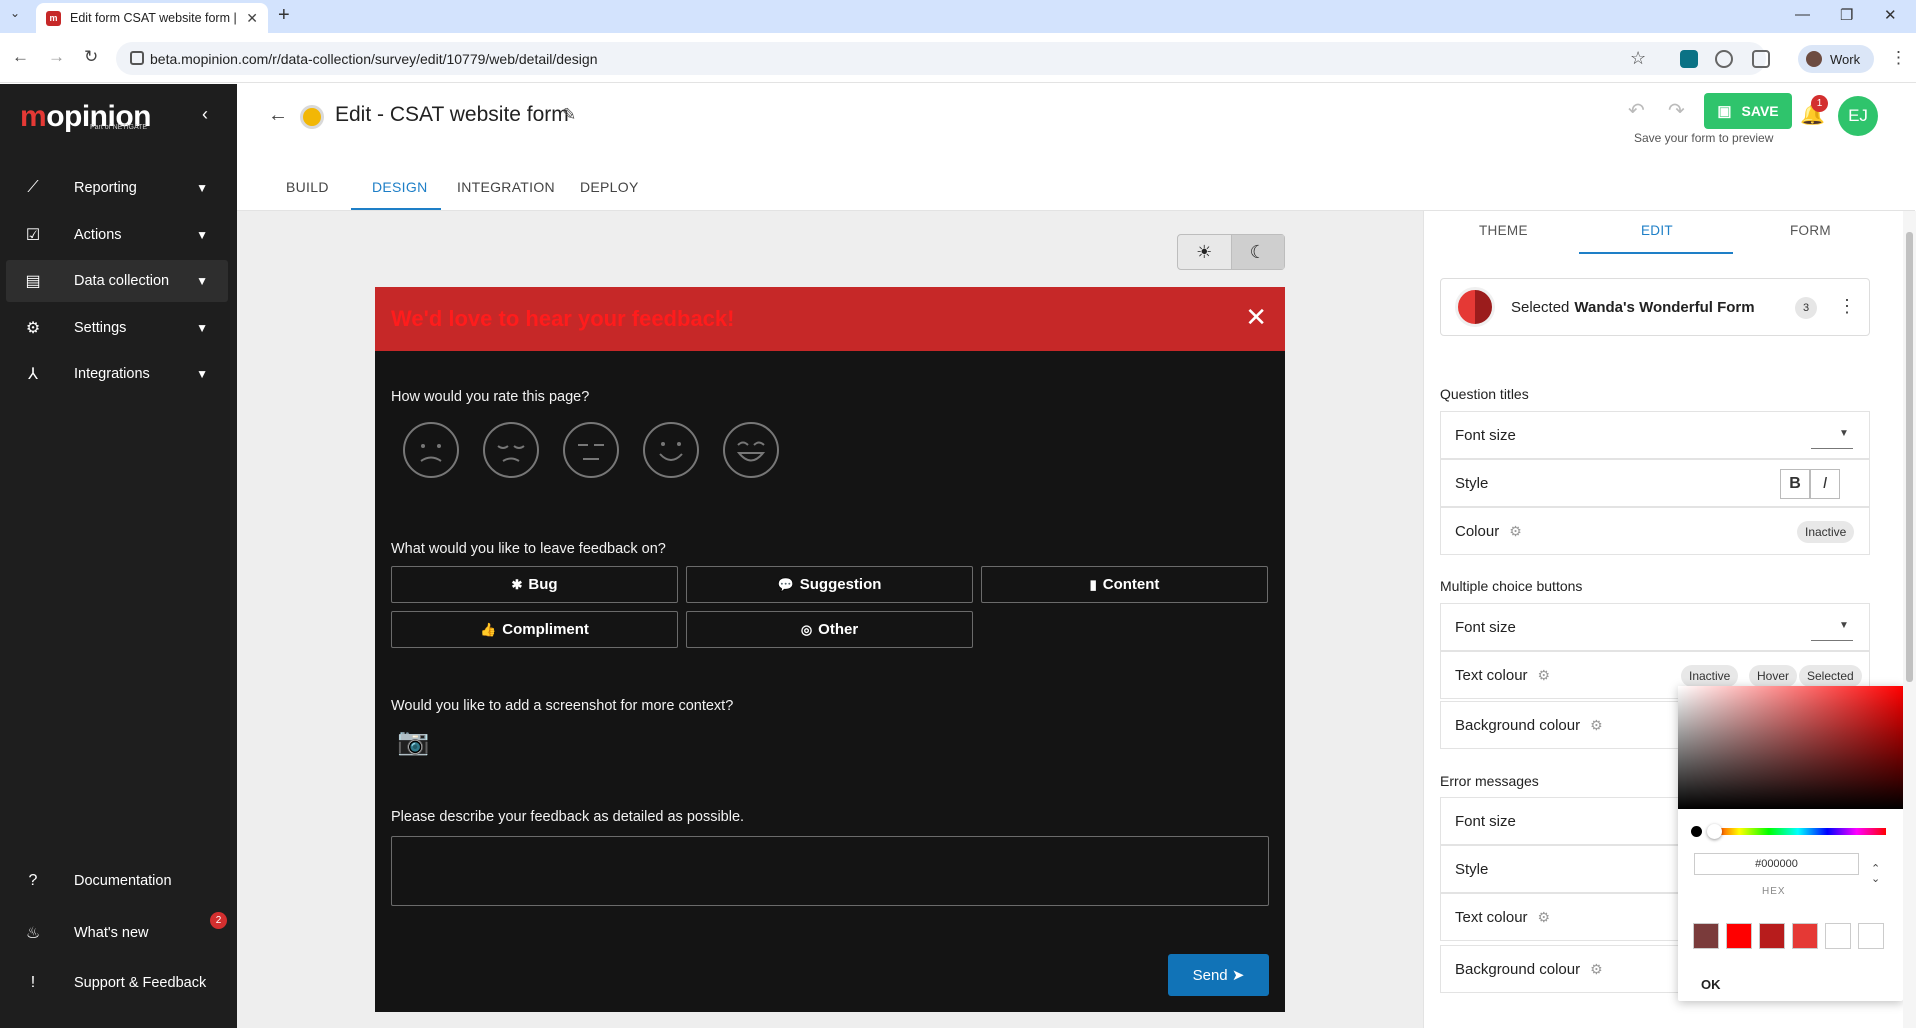  What do you see at coordinates (1711, 984) in the screenshot?
I see `picker-ok-button: OK` at bounding box center [1711, 984].